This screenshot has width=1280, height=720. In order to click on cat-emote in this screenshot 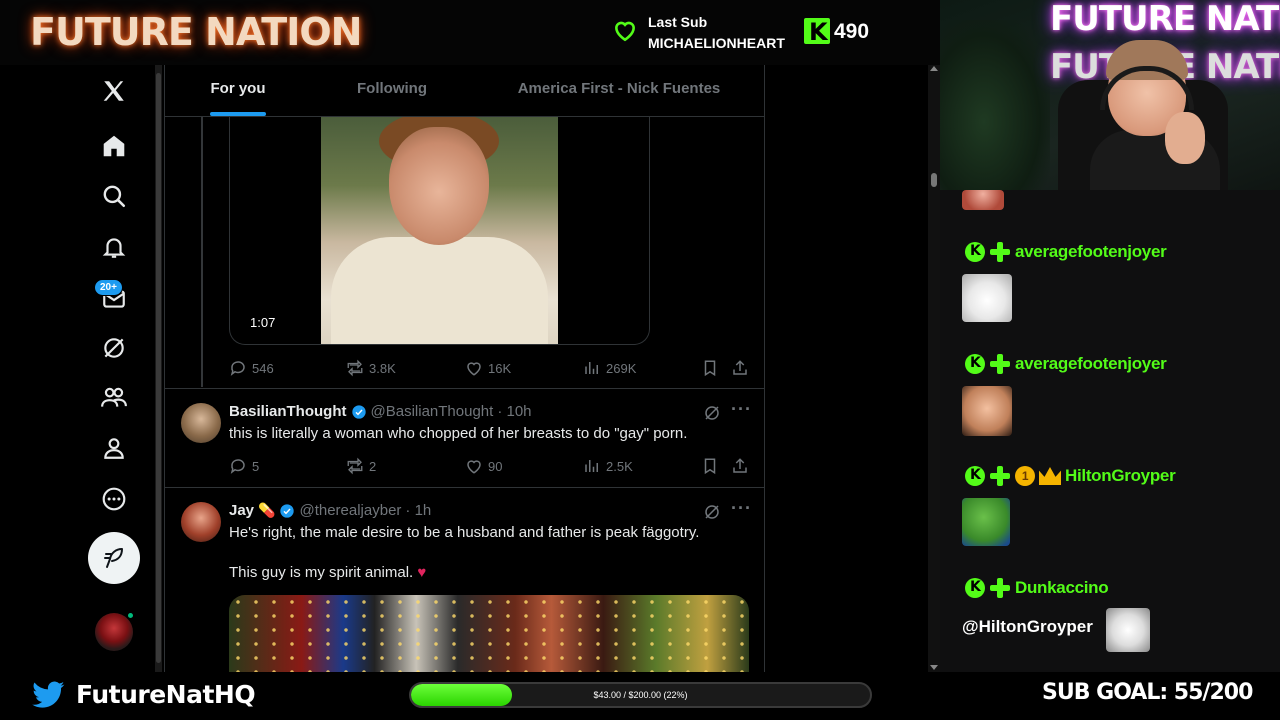, I will do `click(1128, 630)`.